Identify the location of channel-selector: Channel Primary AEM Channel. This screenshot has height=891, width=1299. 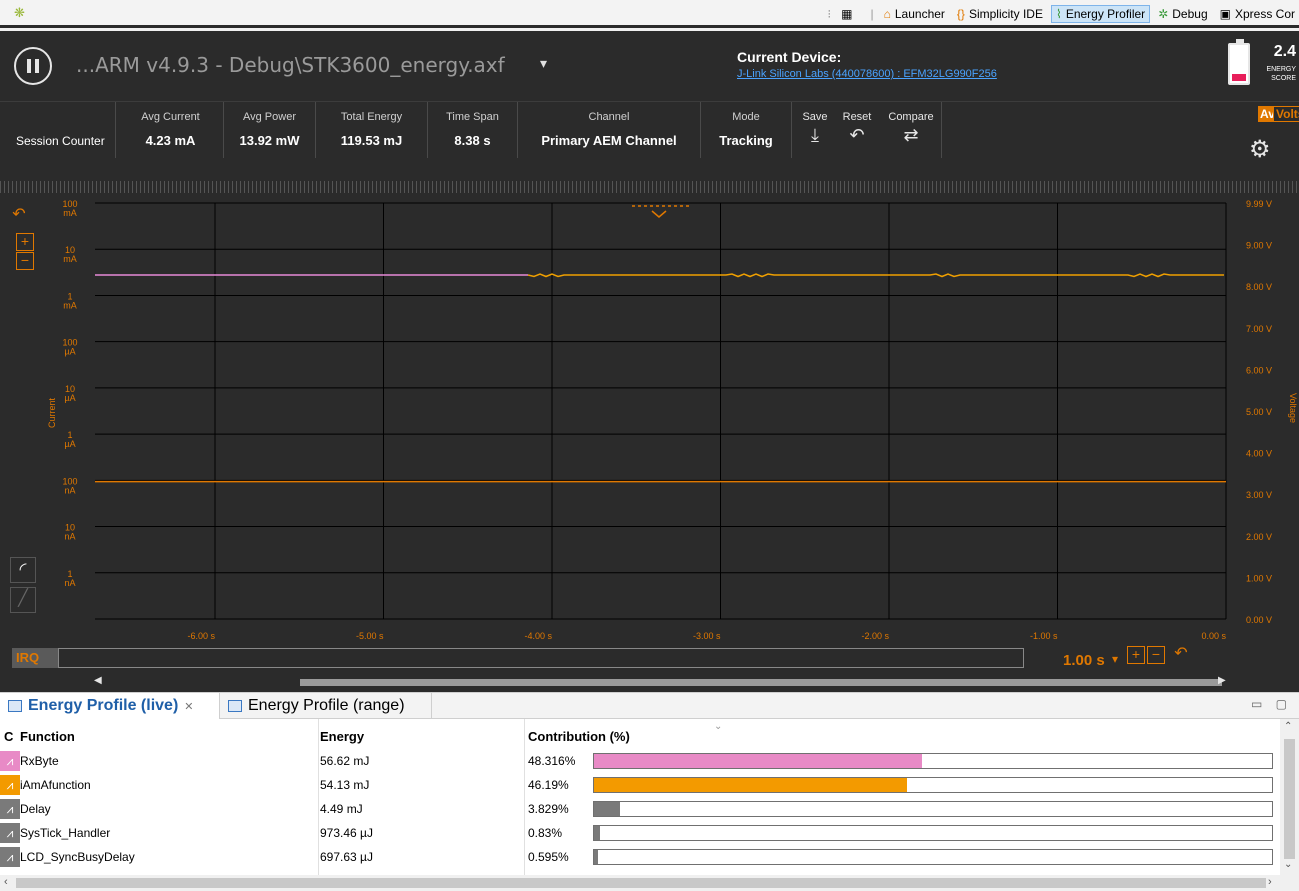
(609, 130).